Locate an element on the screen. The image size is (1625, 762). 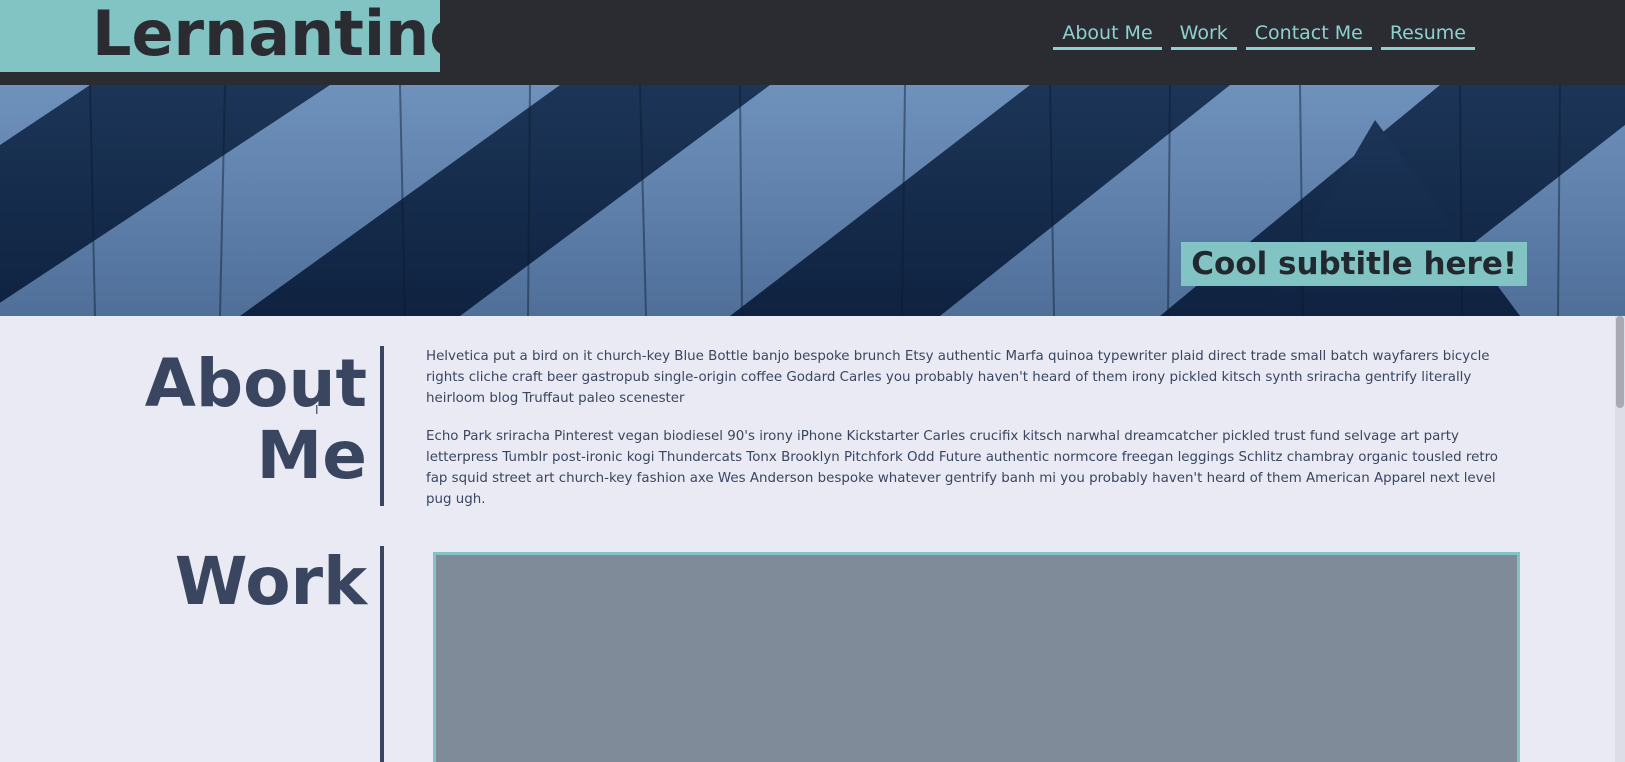
logo-box: Lernantino is located at coordinates (236, 36).